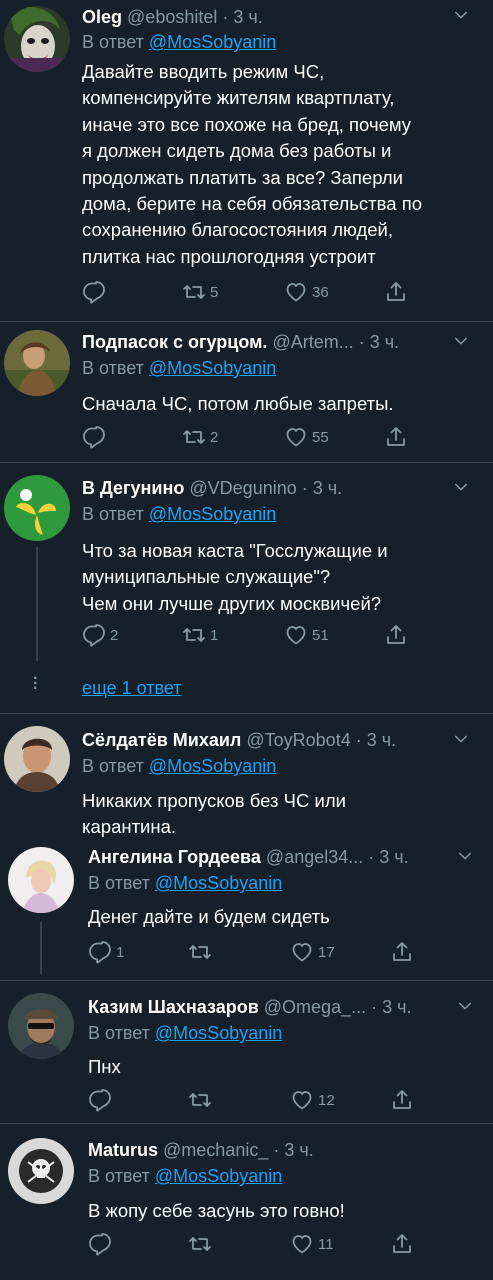  I want to click on author-name: Maturus, so click(123, 1150).